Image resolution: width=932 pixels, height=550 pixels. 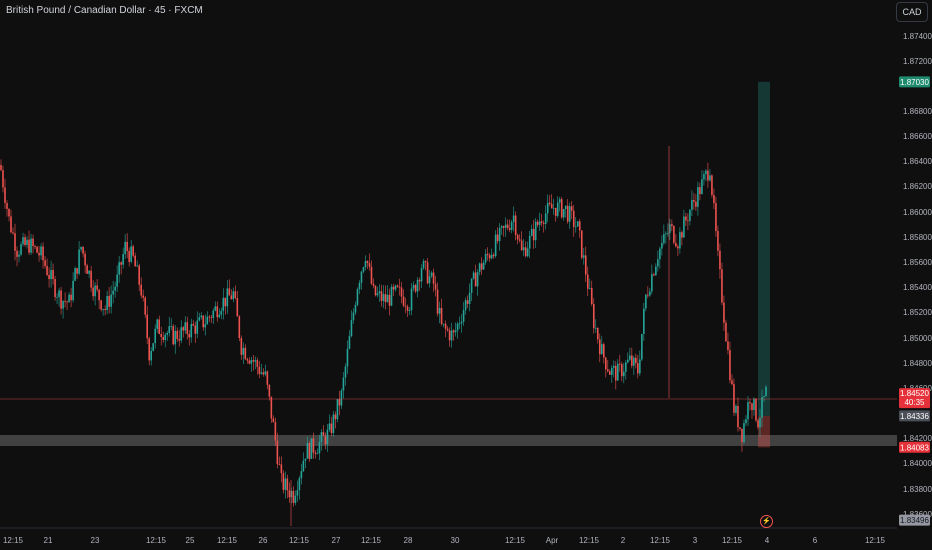 I want to click on x-tick-label: 21, so click(x=48, y=540).